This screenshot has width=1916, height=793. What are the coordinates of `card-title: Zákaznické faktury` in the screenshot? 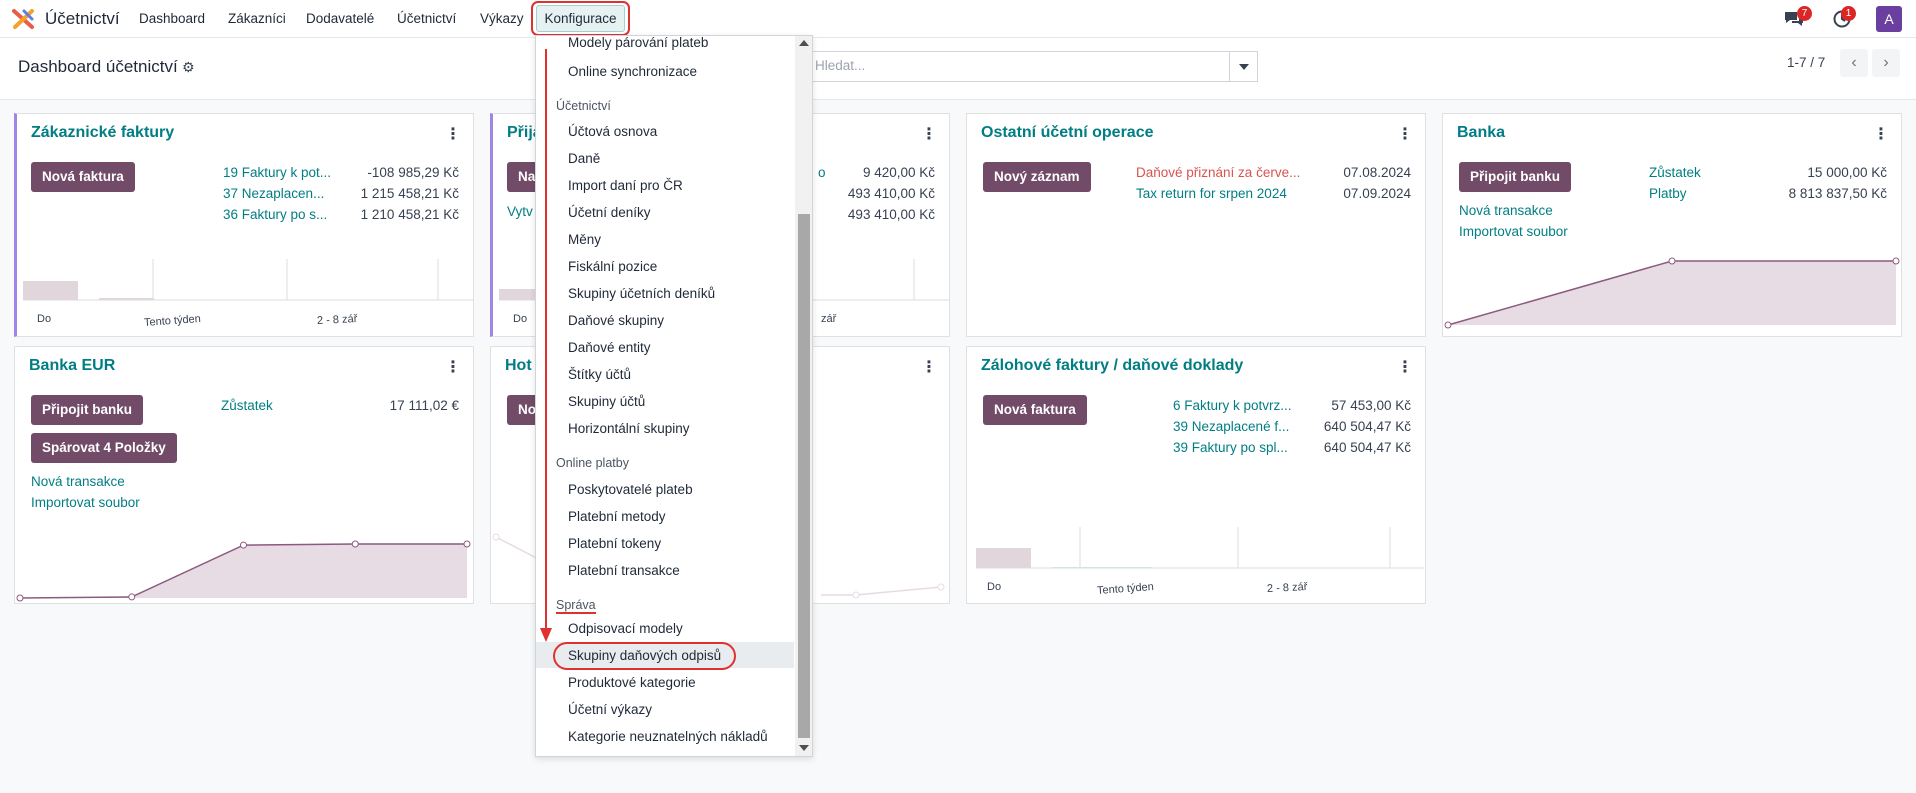 It's located at (102, 133).